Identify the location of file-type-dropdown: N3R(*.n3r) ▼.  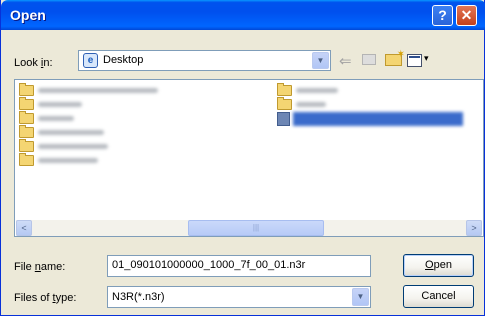
(239, 297).